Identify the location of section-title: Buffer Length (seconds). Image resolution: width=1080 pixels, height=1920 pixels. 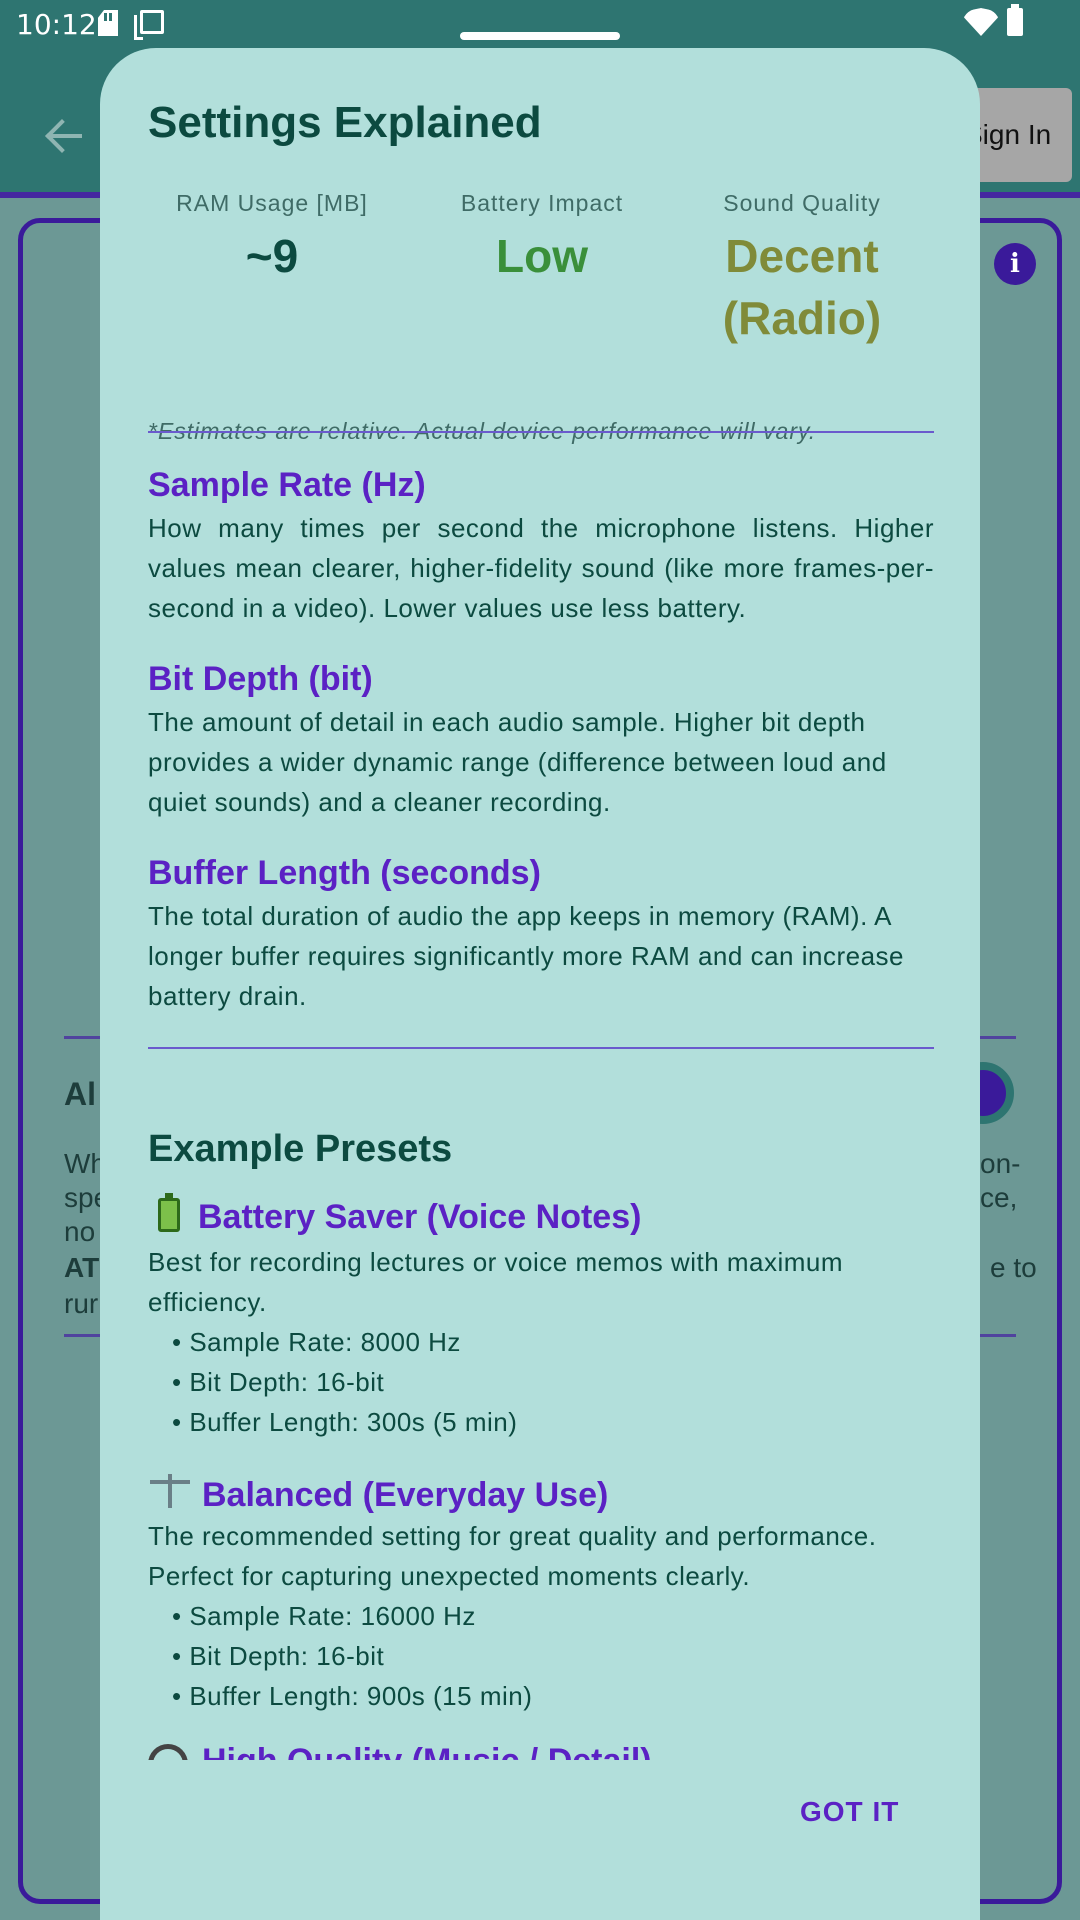
(344, 873).